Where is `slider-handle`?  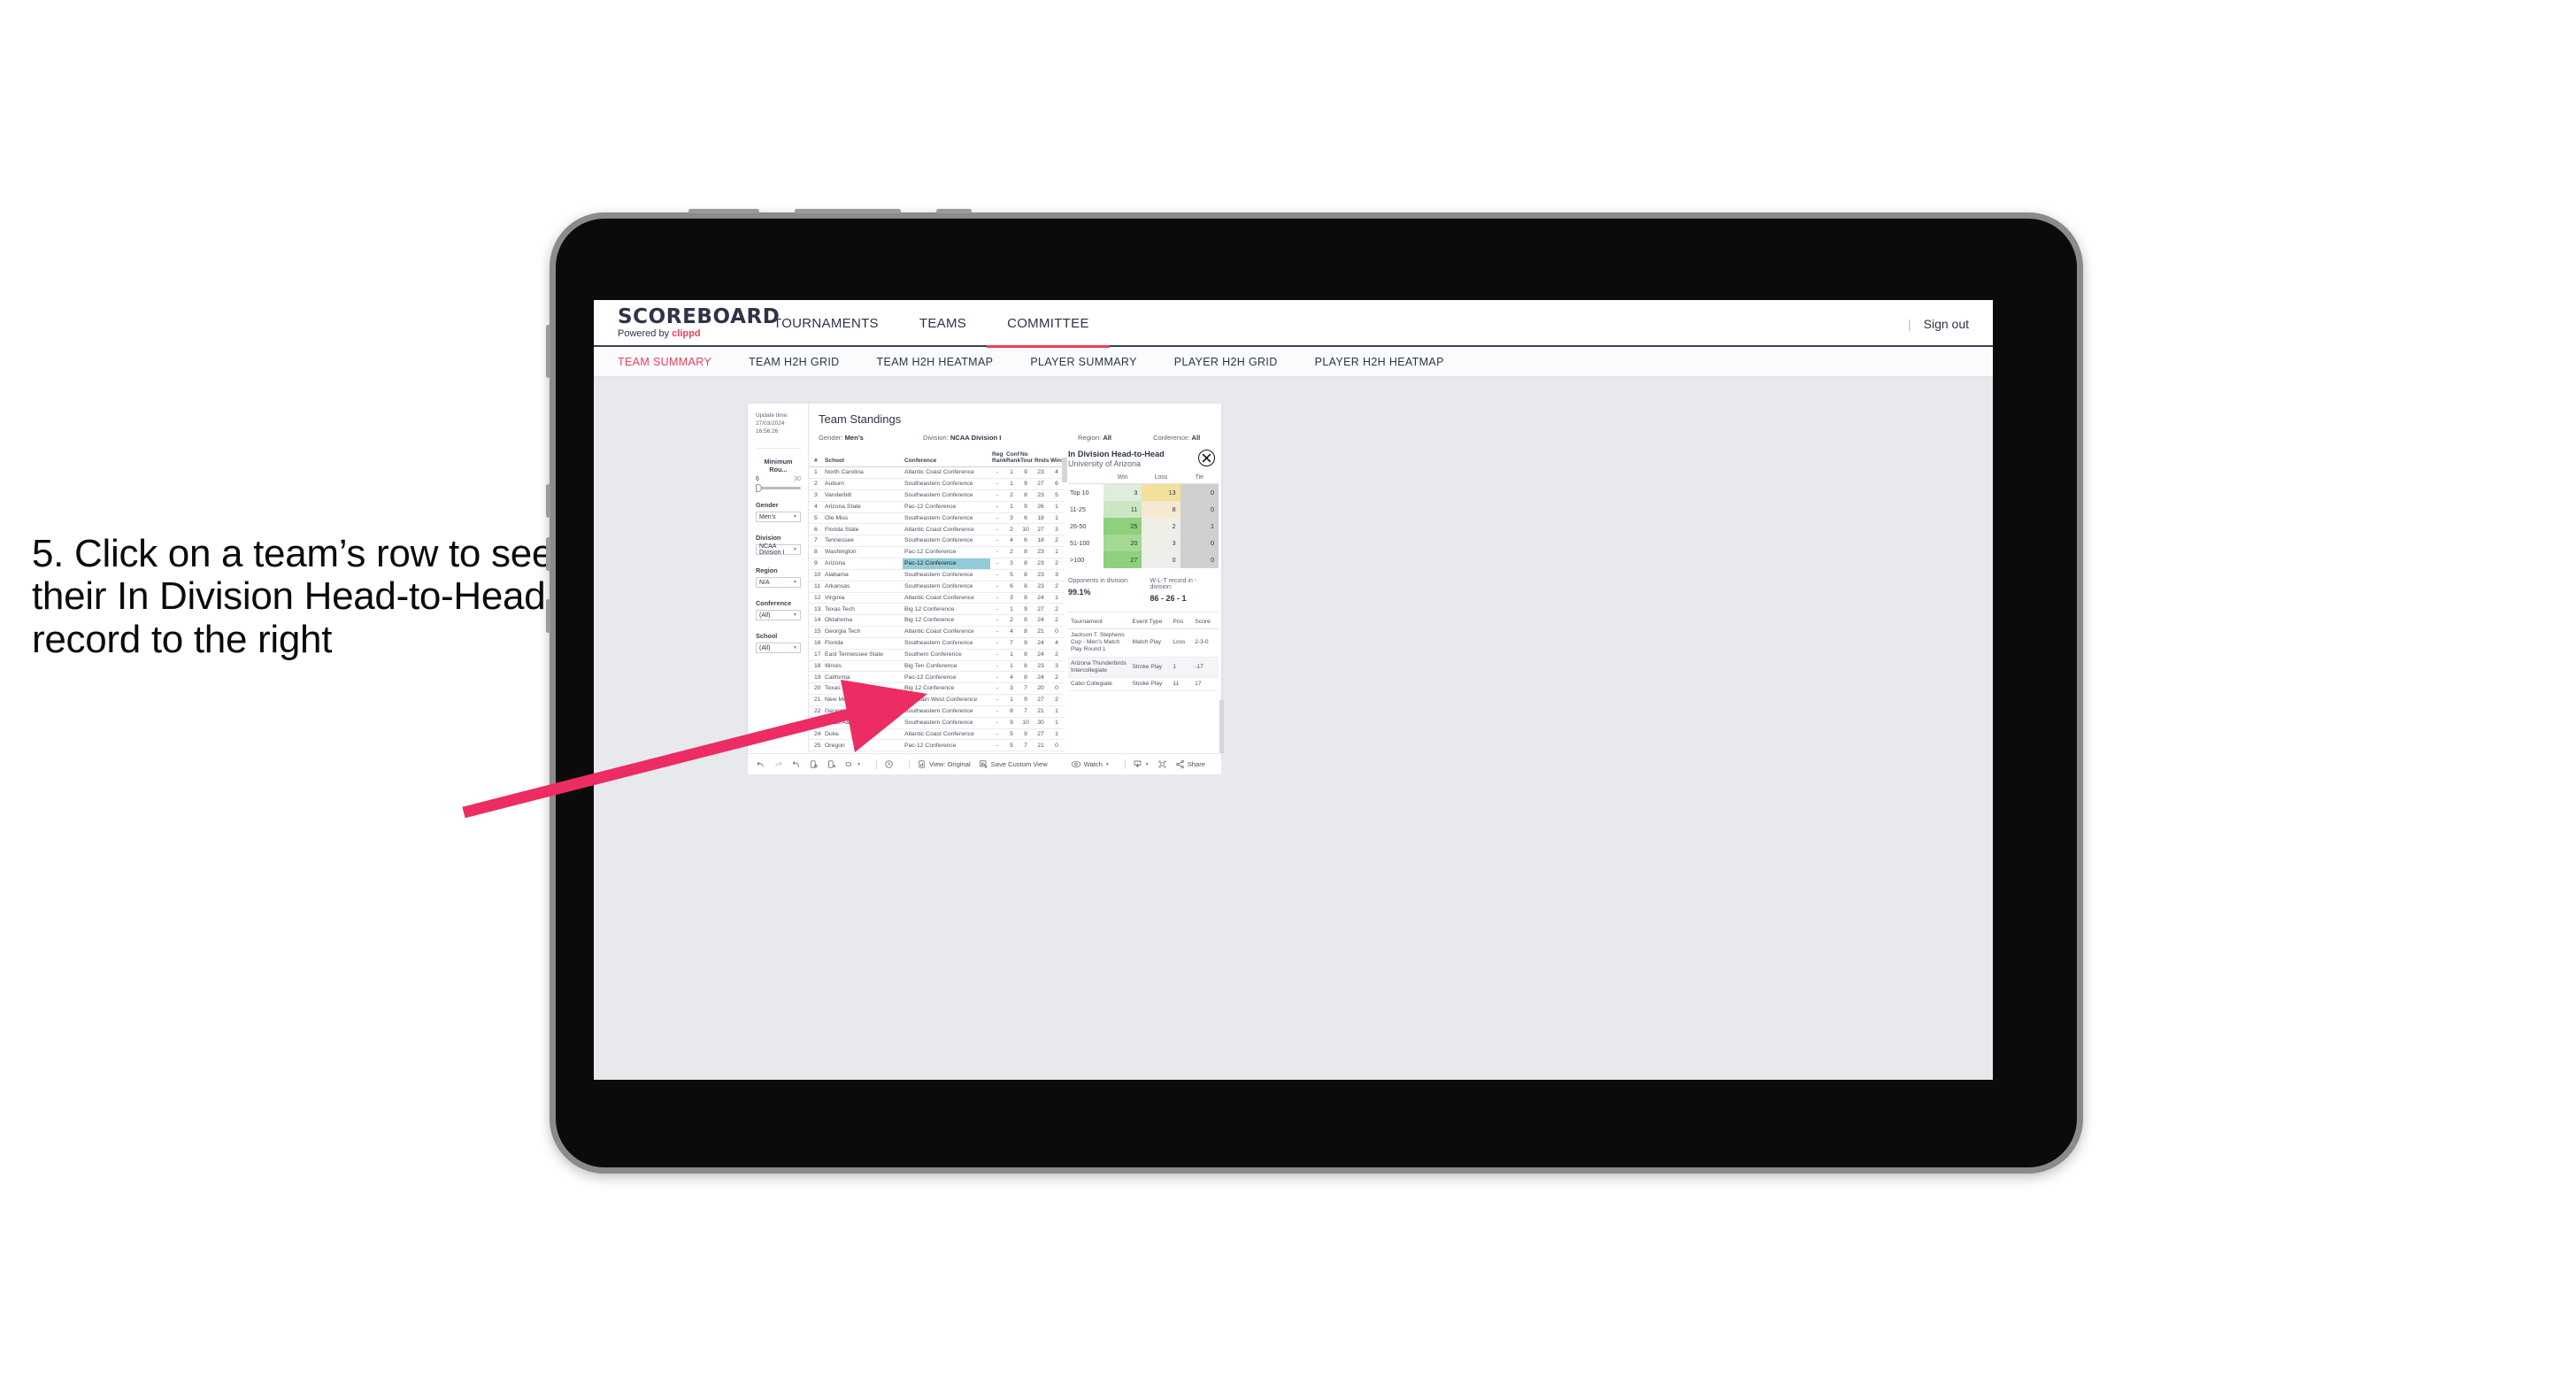
slider-handle is located at coordinates (759, 488).